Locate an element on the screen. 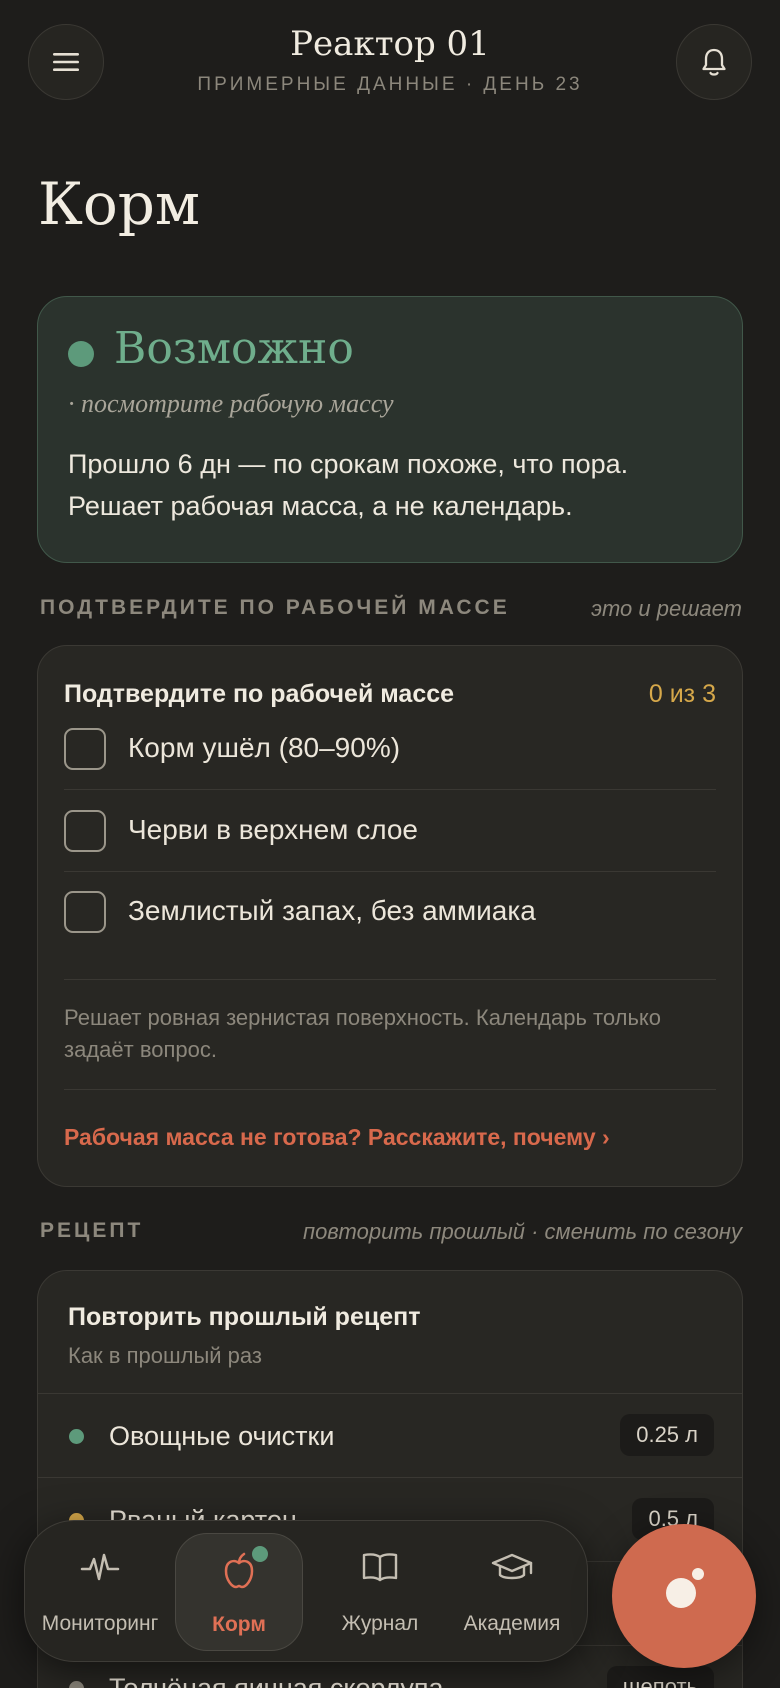 The height and width of the screenshot is (1688, 780). nav-label: Журнал is located at coordinates (380, 1623).